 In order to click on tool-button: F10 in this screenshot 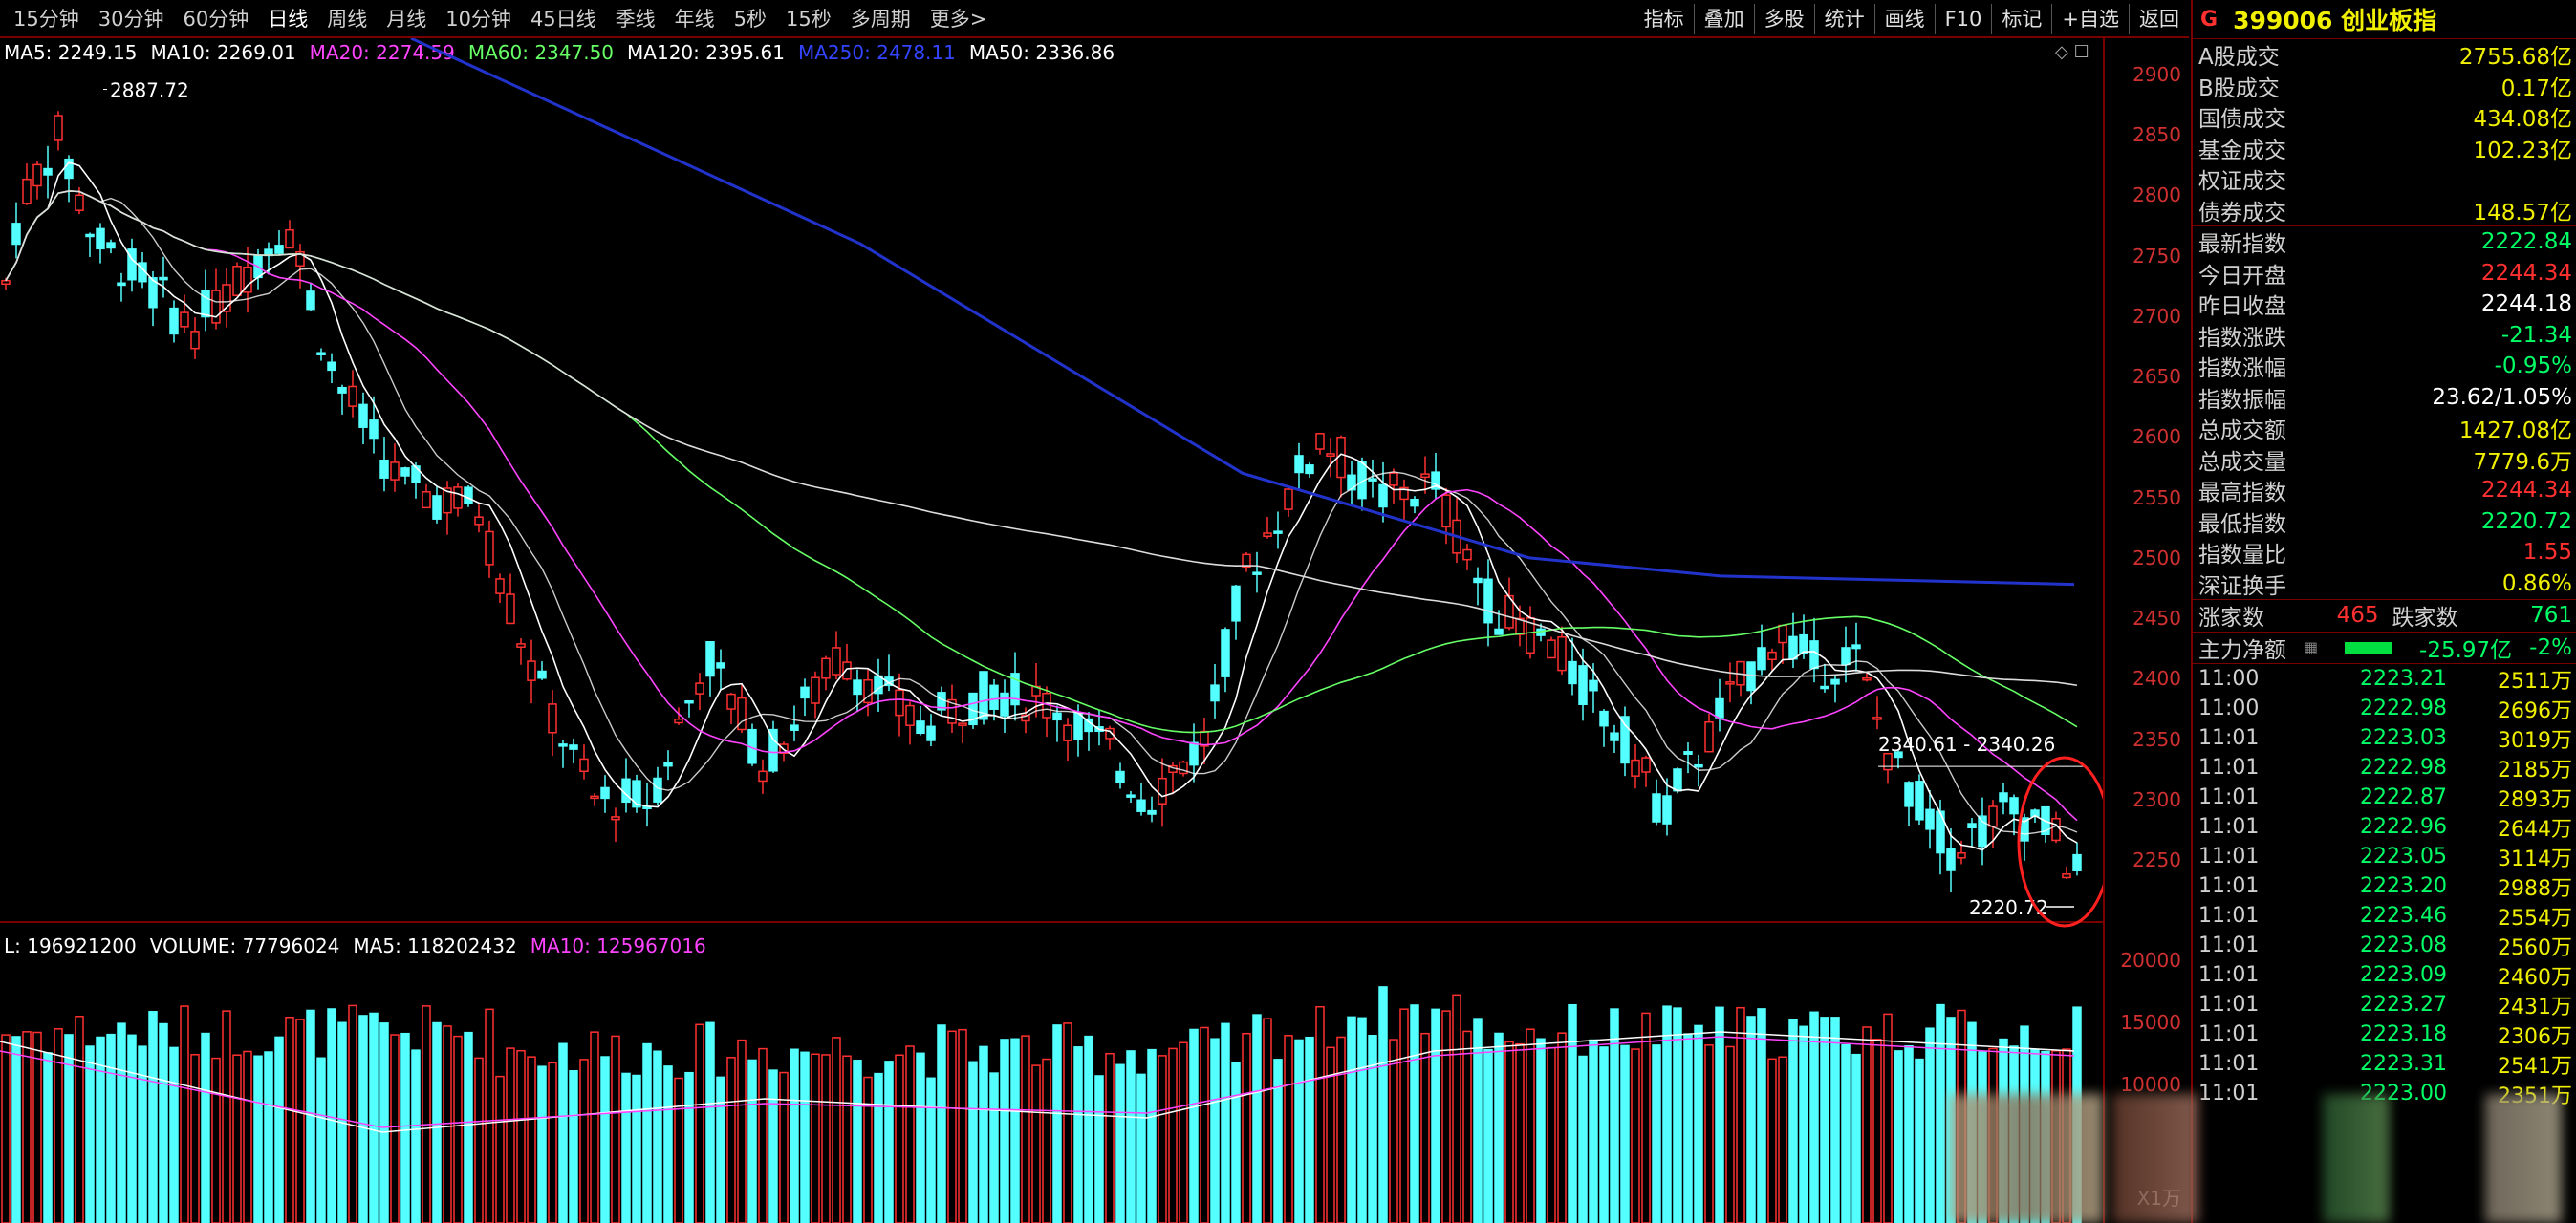, I will do `click(1963, 19)`.